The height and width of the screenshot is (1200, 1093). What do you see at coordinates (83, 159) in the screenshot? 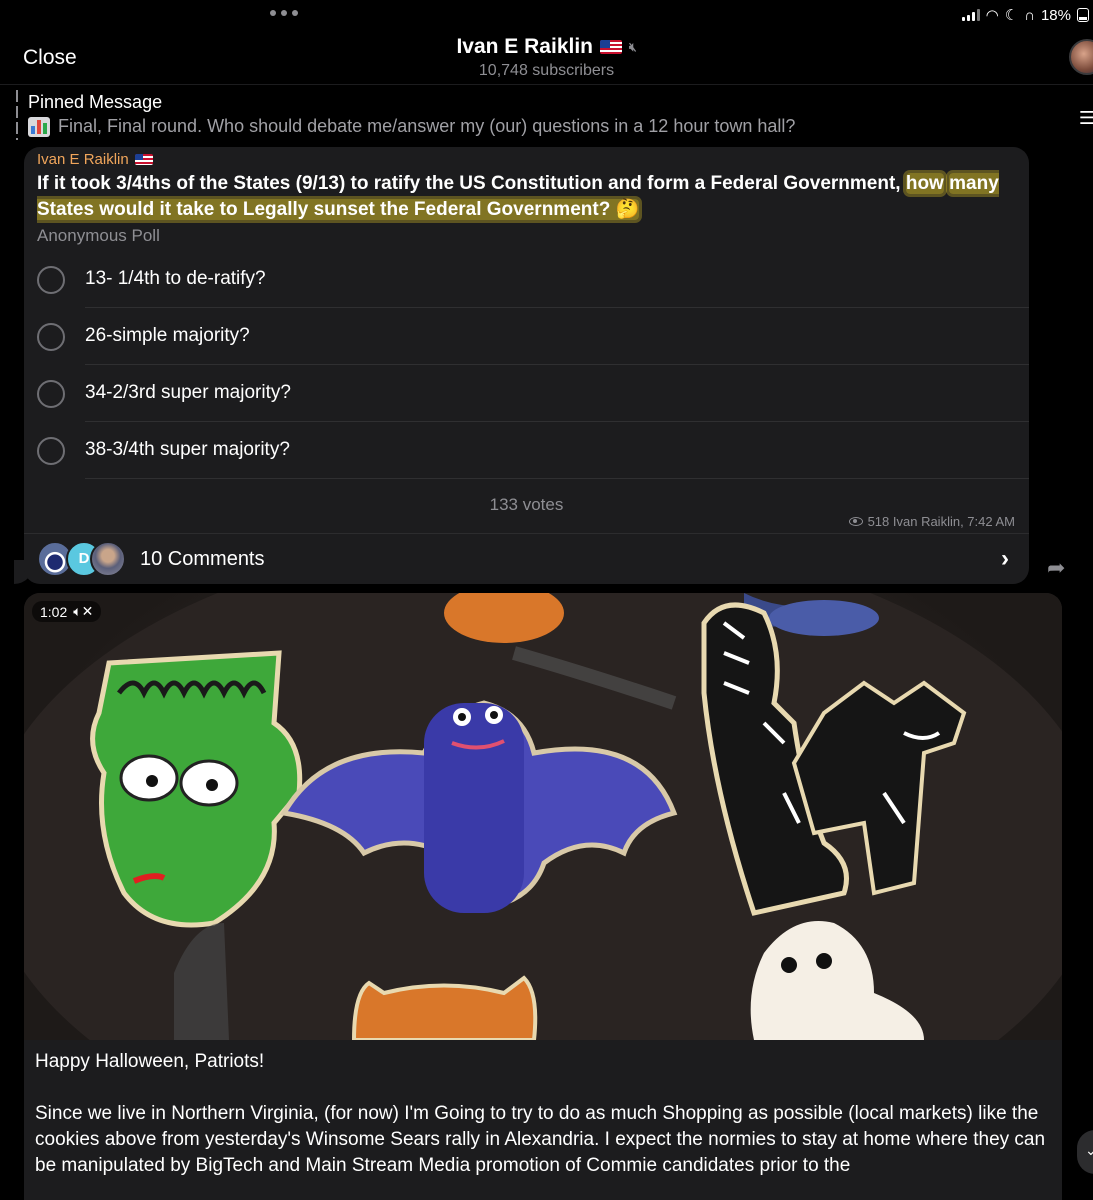
I see `author-name: Ivan E Raiklin` at bounding box center [83, 159].